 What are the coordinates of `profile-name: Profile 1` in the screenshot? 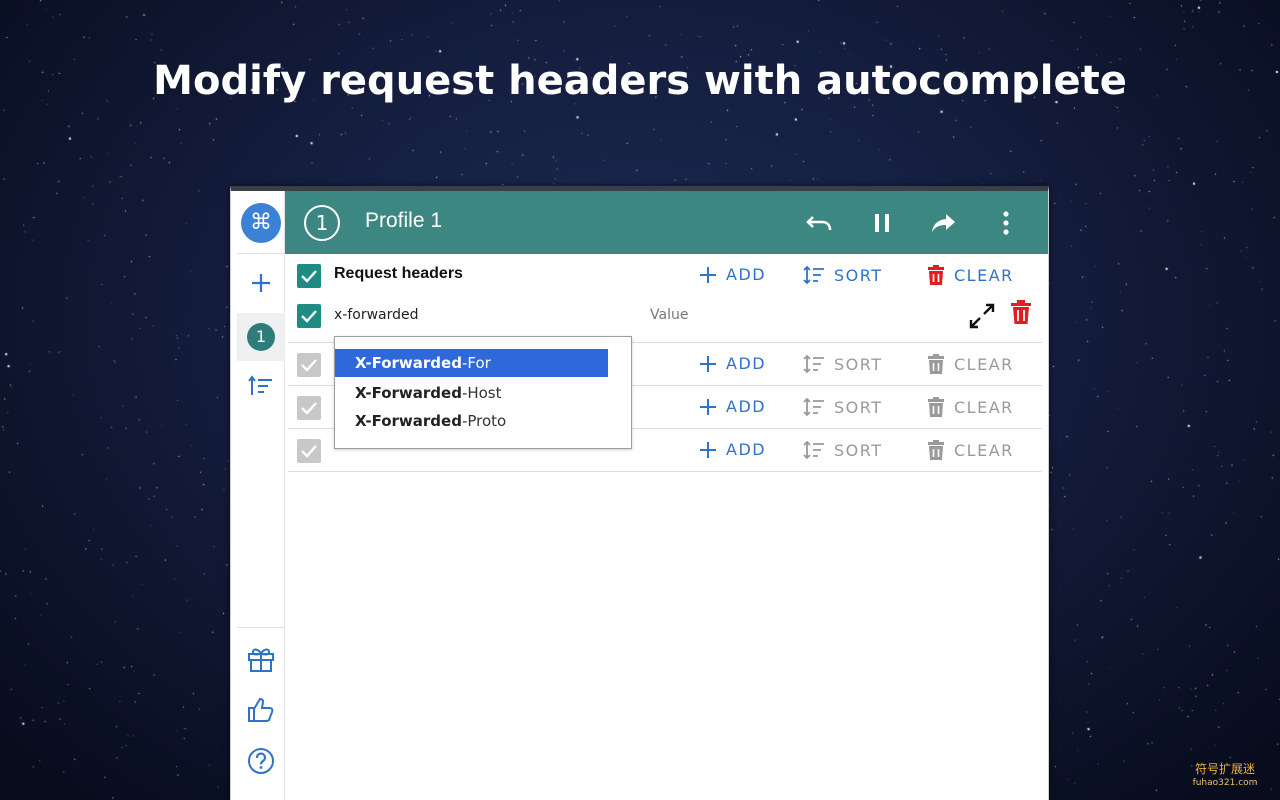 It's located at (403, 221).